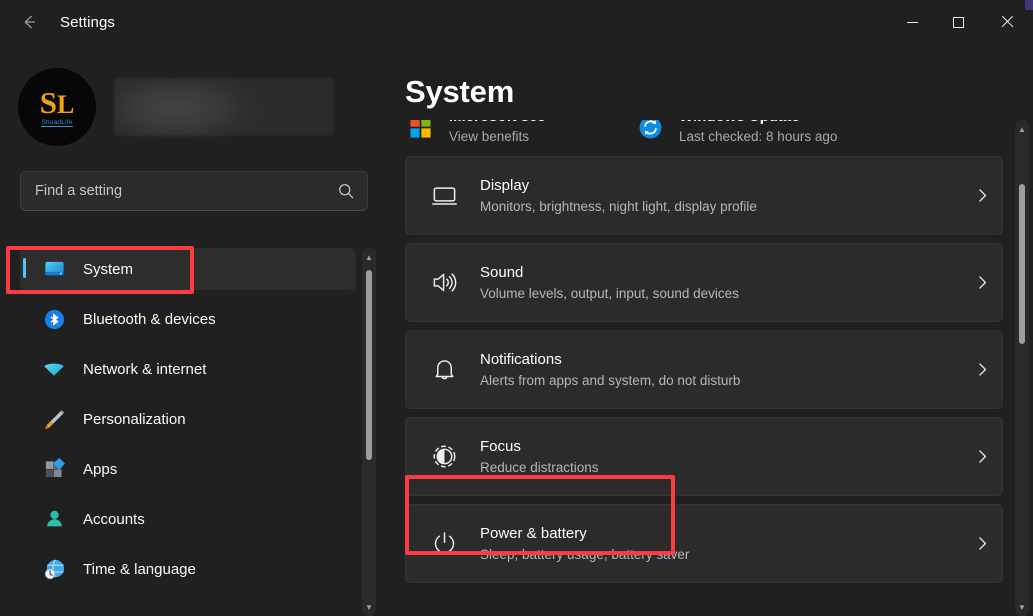  Describe the element at coordinates (48, 102) in the screenshot. I see `avatar-logo-letter-s: S` at that location.